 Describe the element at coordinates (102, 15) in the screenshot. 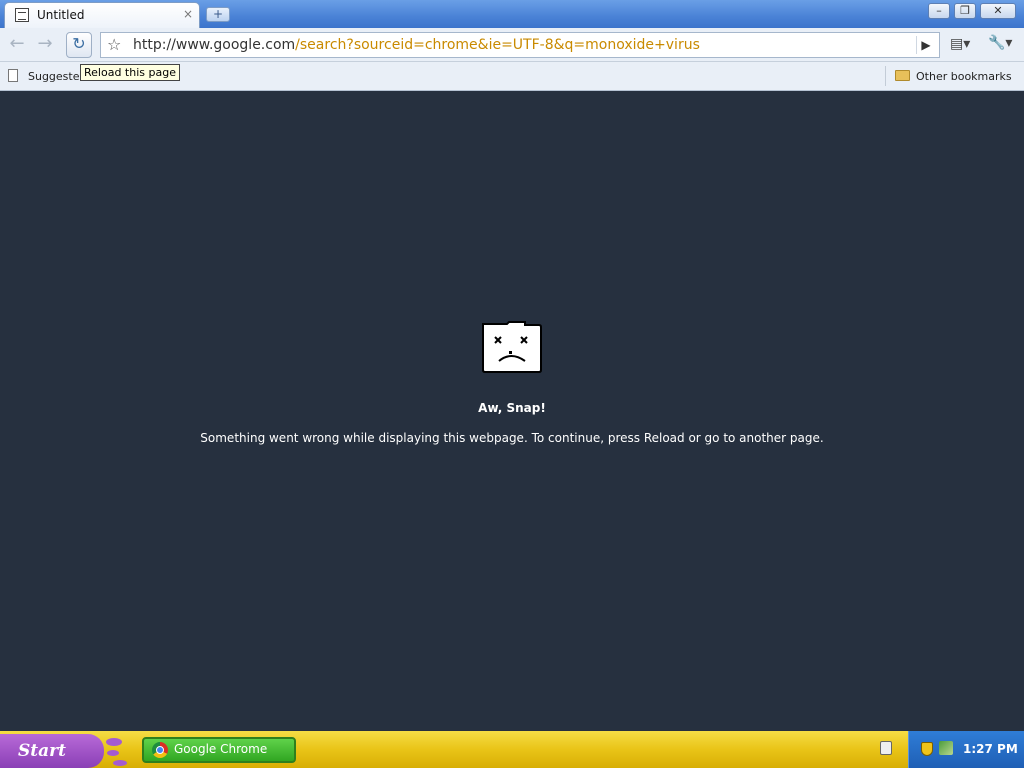

I see `tab-untitled: Untitled ×` at that location.